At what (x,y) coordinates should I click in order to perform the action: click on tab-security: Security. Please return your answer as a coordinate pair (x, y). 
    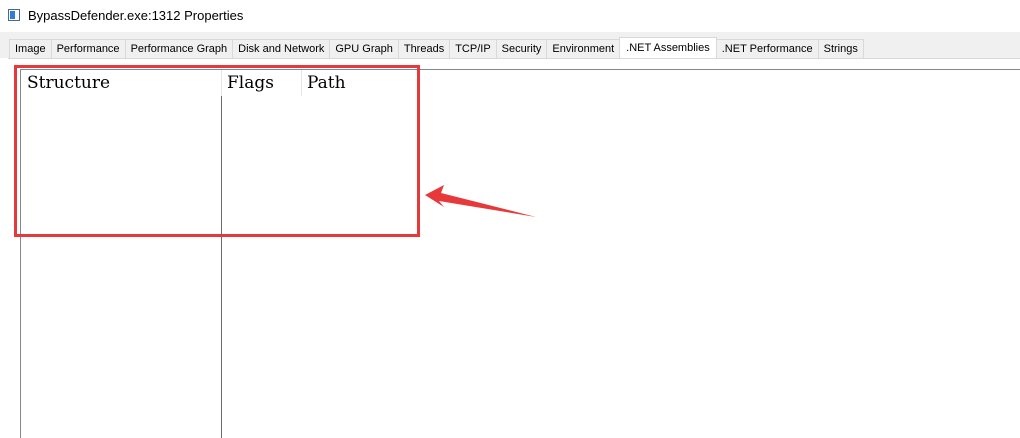
    Looking at the image, I should click on (521, 48).